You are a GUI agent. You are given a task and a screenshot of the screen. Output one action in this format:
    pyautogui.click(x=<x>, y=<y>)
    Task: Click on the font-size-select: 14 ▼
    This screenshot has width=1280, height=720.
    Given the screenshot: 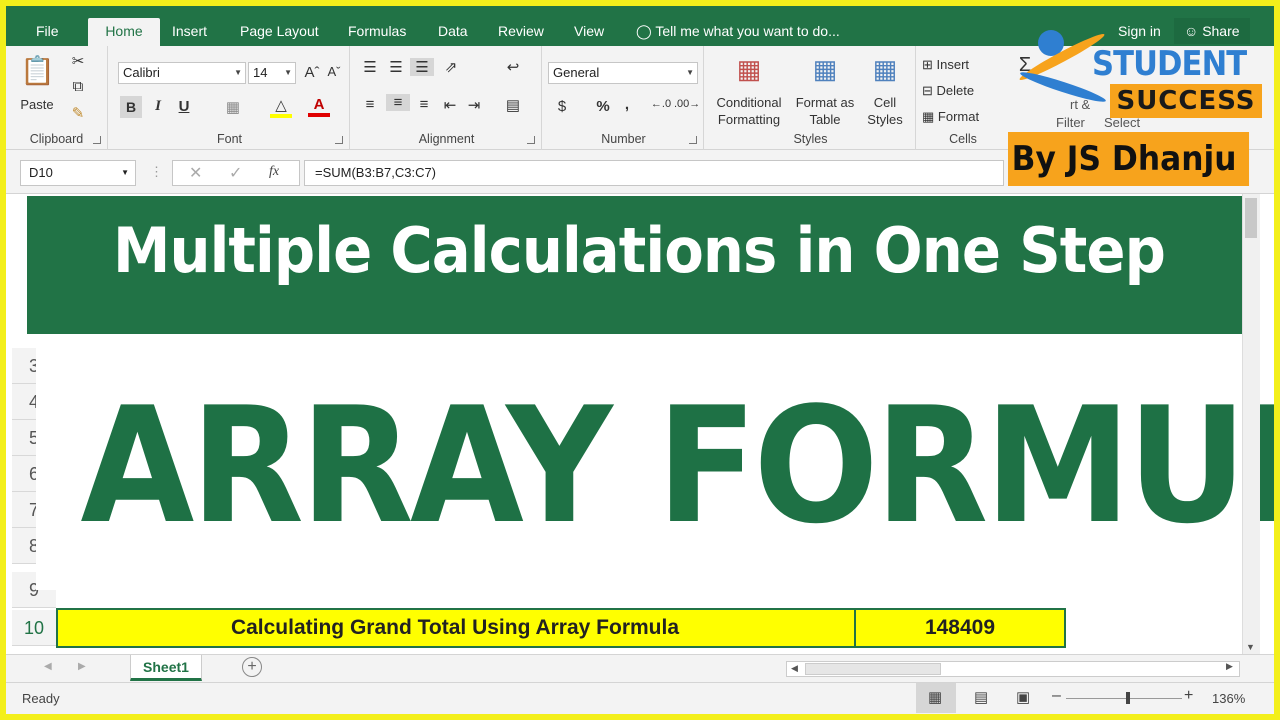 What is the action you would take?
    pyautogui.click(x=272, y=73)
    